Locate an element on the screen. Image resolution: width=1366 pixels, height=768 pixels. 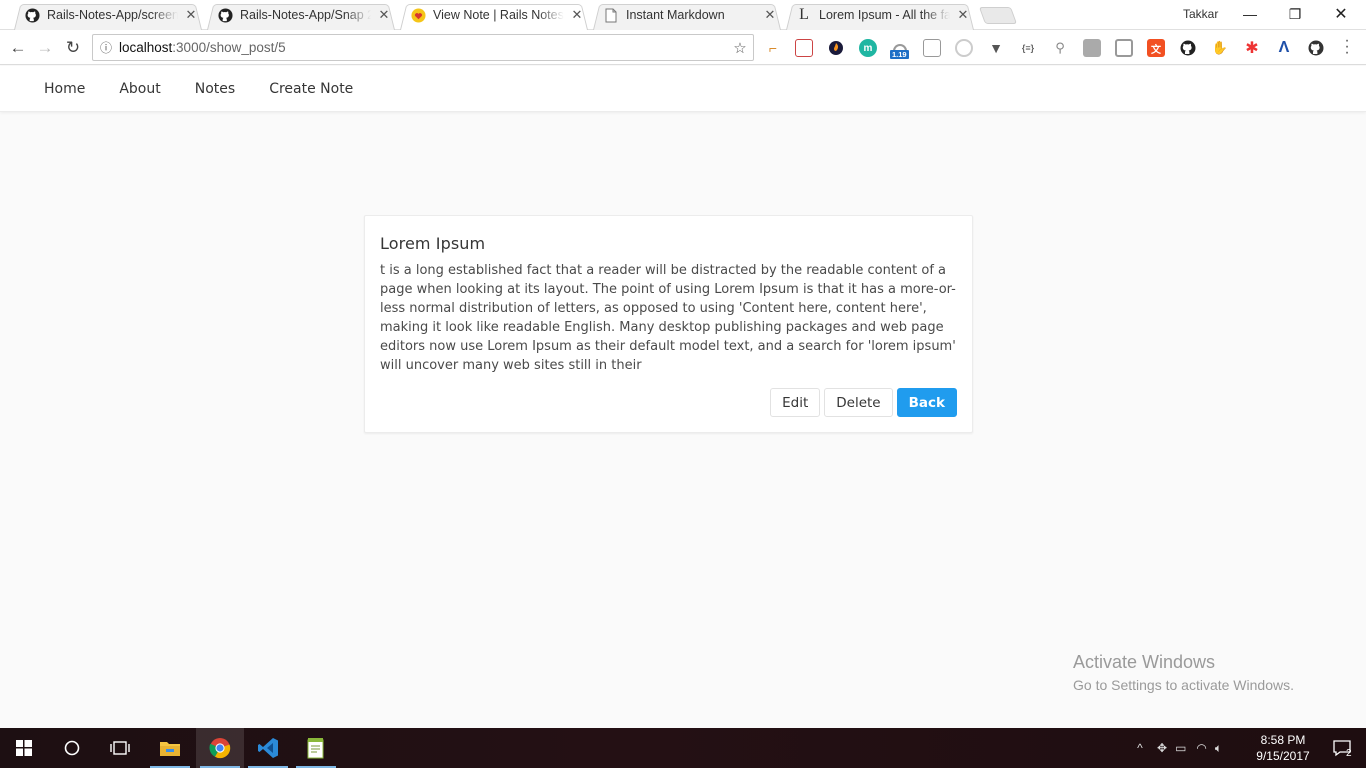
back-arrow-icon: ← is located at coordinates (18, 48).